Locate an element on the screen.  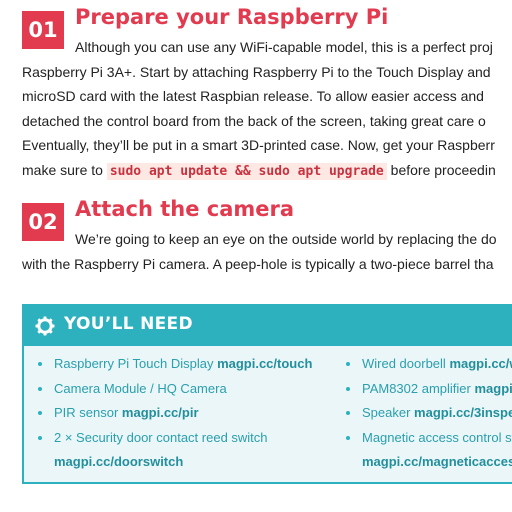
list-item: Magnetic access control sy is located at coordinates (428, 438).